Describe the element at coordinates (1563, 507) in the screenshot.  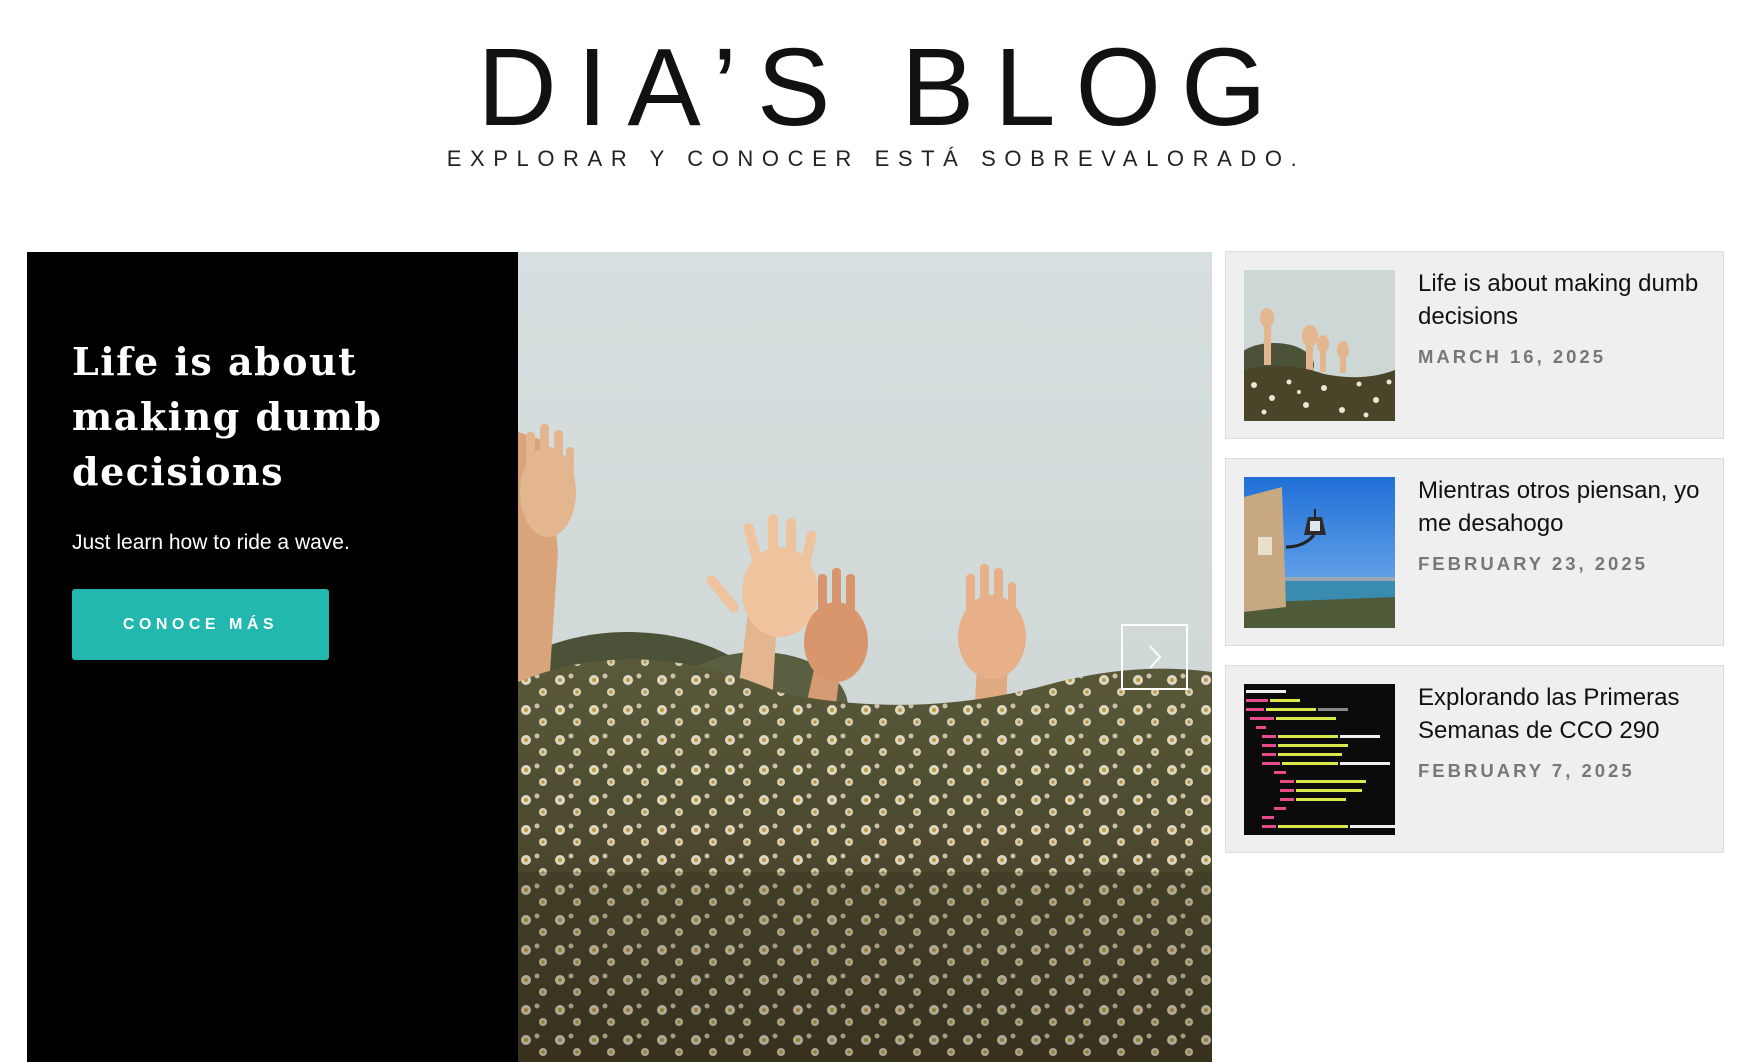
I see `post-title: Mientras otros piensan, yo me desahogo` at that location.